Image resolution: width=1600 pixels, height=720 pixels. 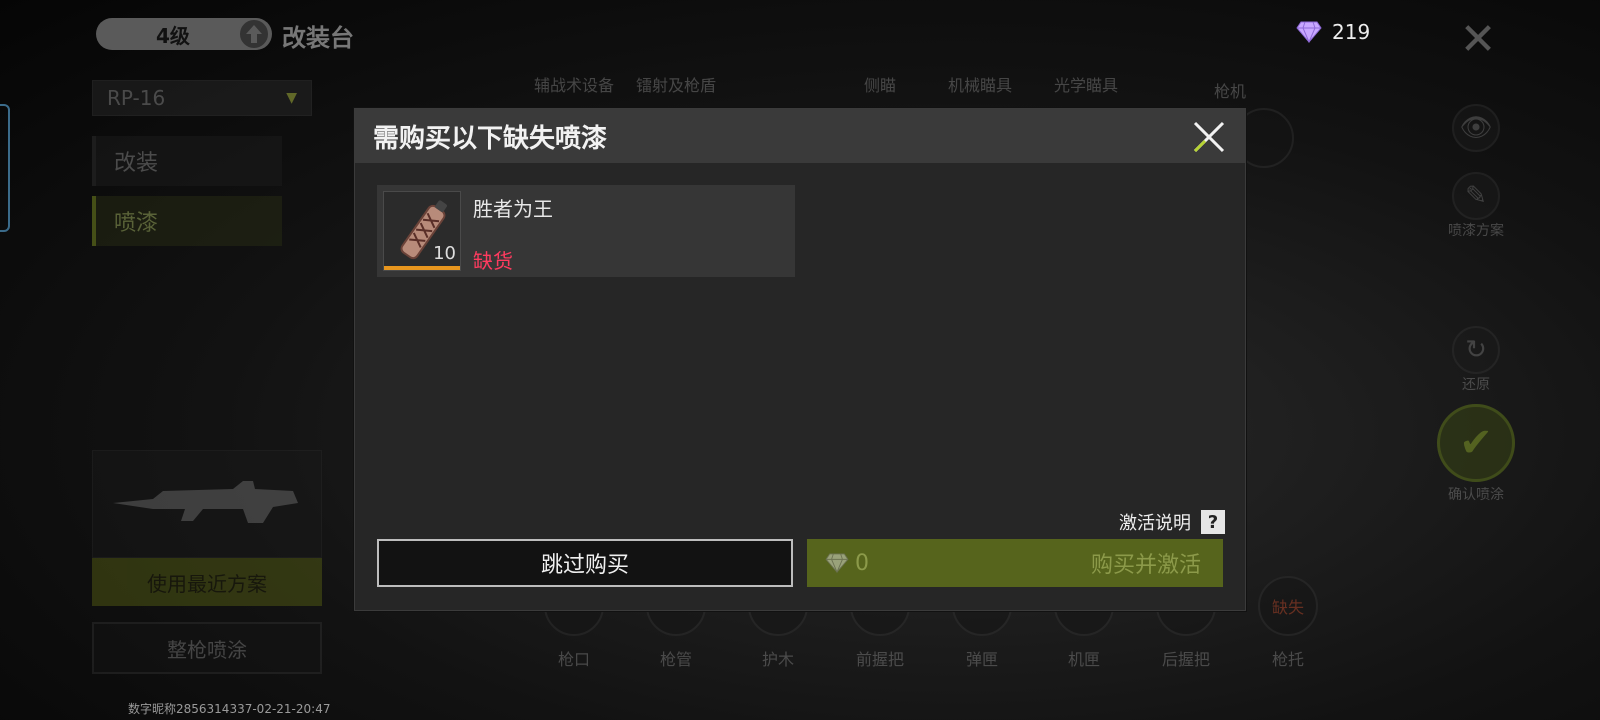 I want to click on rifle-icon, so click(x=205, y=502).